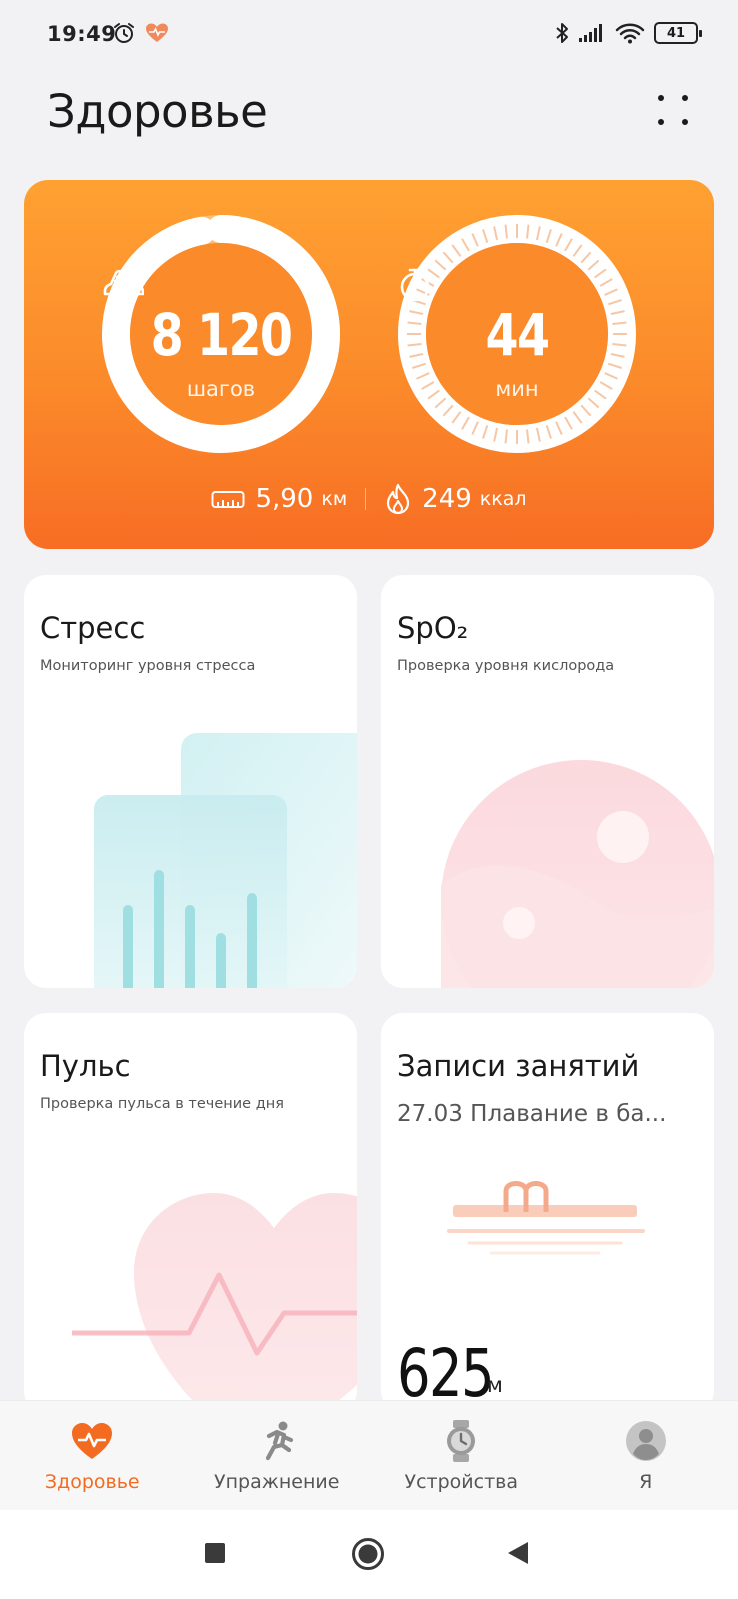 Image resolution: width=738 pixels, height=1599 pixels. I want to click on bottom-nav: Здоровье Упражнение Устройства Я, so click(369, 1455).